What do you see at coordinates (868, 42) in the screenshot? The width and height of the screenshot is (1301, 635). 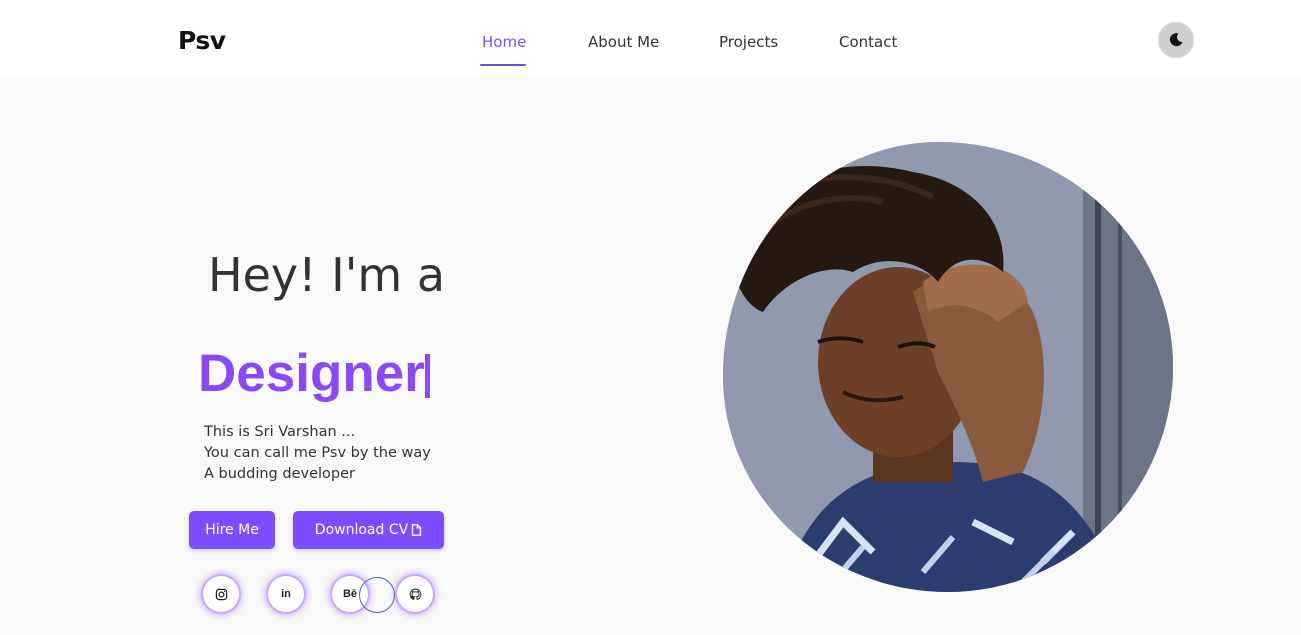 I see `nav-link-contact: Contact` at bounding box center [868, 42].